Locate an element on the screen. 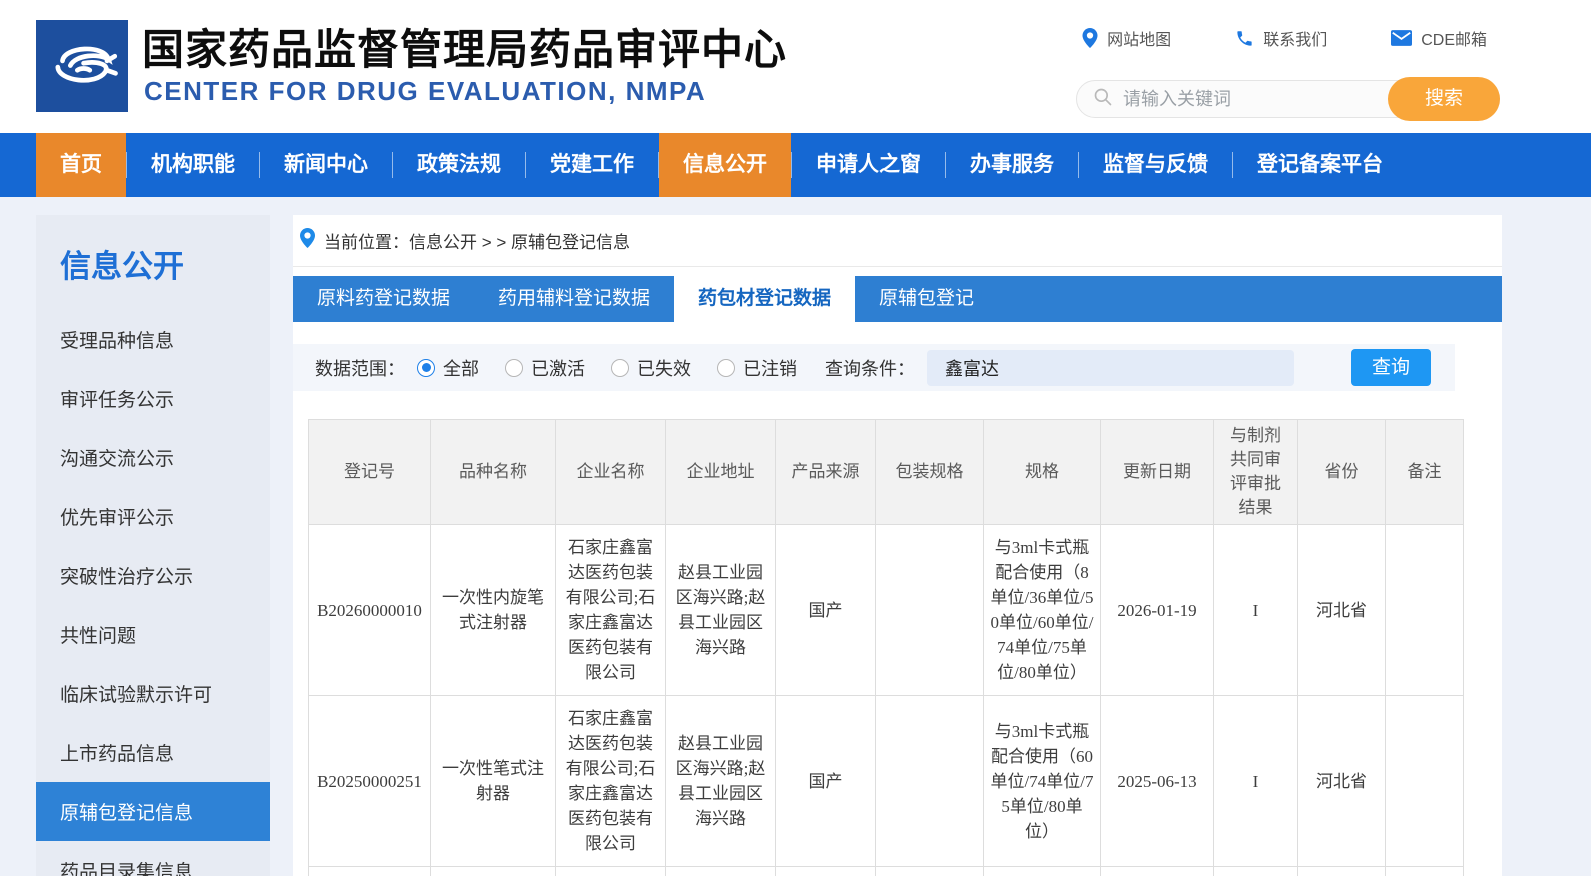 The height and width of the screenshot is (876, 1591). table-row-2: 赵县工业园 is located at coordinates (886, 871).